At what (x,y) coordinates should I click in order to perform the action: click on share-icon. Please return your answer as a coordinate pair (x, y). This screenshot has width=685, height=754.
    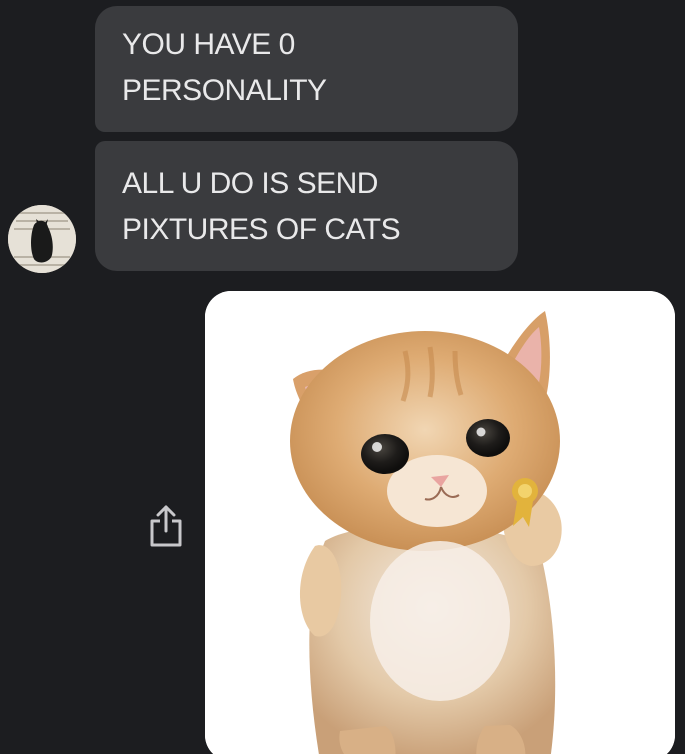
    Looking at the image, I should click on (166, 526).